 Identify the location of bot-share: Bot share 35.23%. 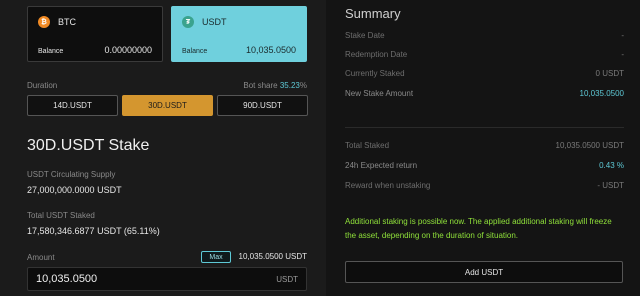
(275, 85).